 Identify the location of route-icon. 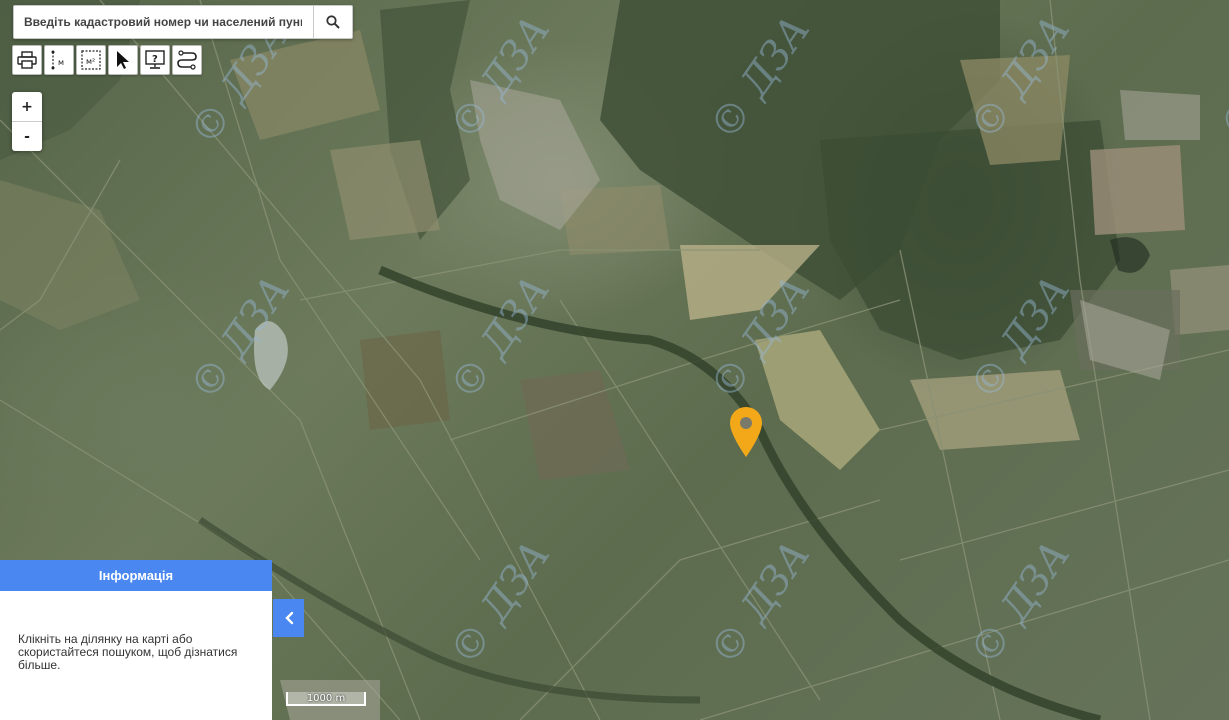
(187, 60).